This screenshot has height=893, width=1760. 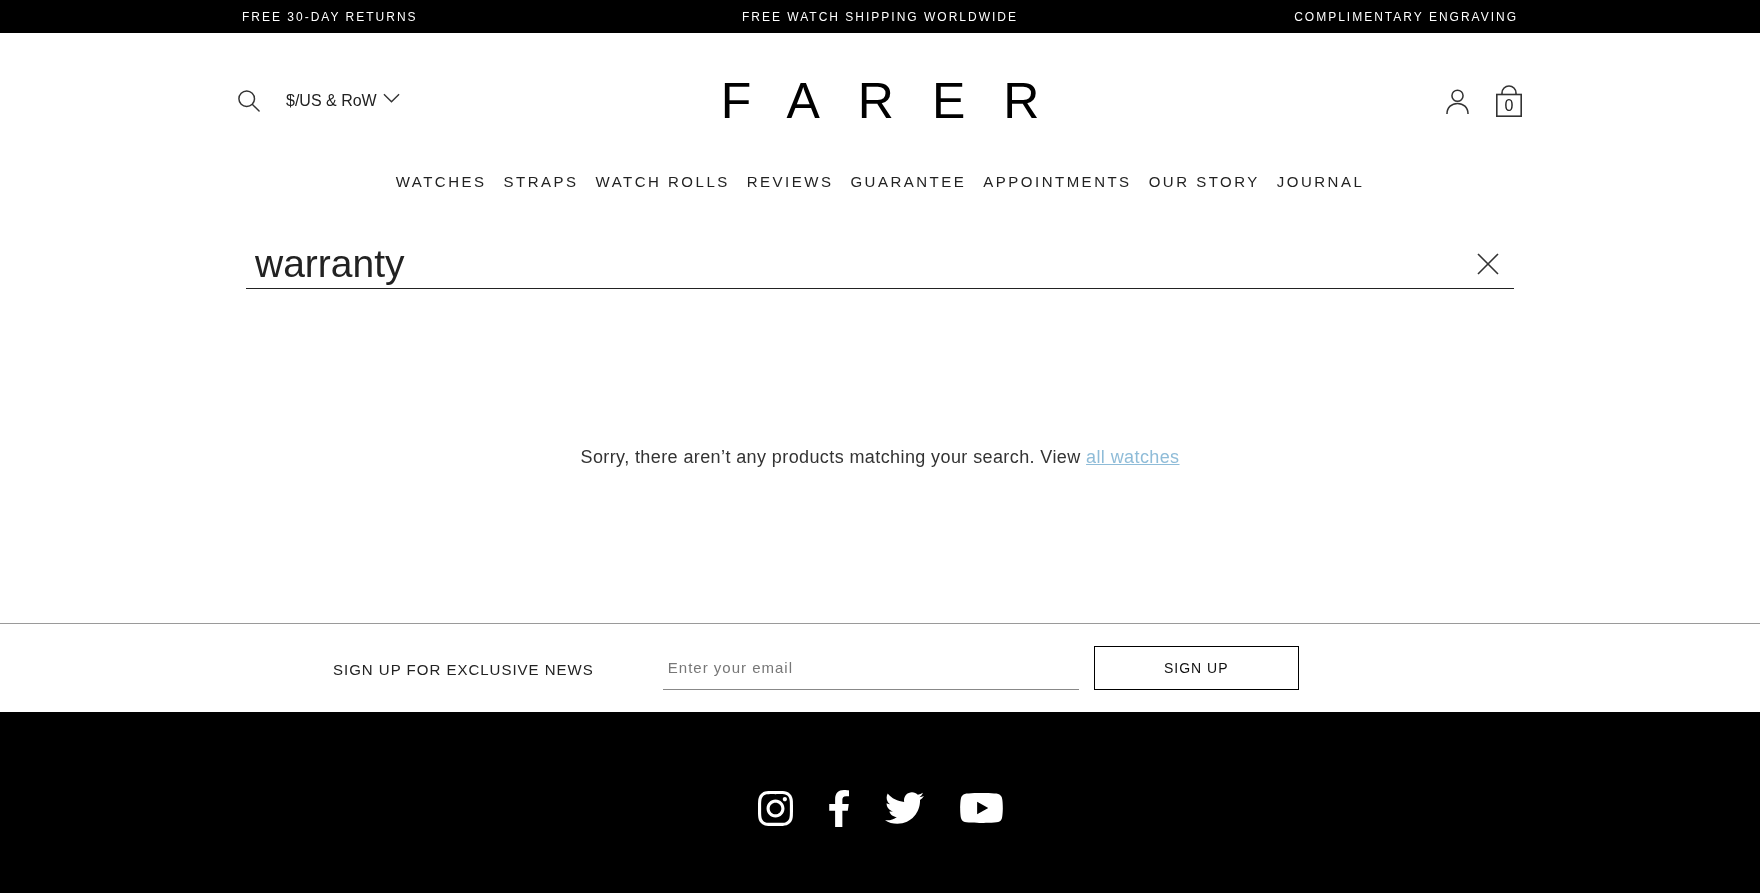 What do you see at coordinates (838, 808) in the screenshot?
I see `facebook-icon` at bounding box center [838, 808].